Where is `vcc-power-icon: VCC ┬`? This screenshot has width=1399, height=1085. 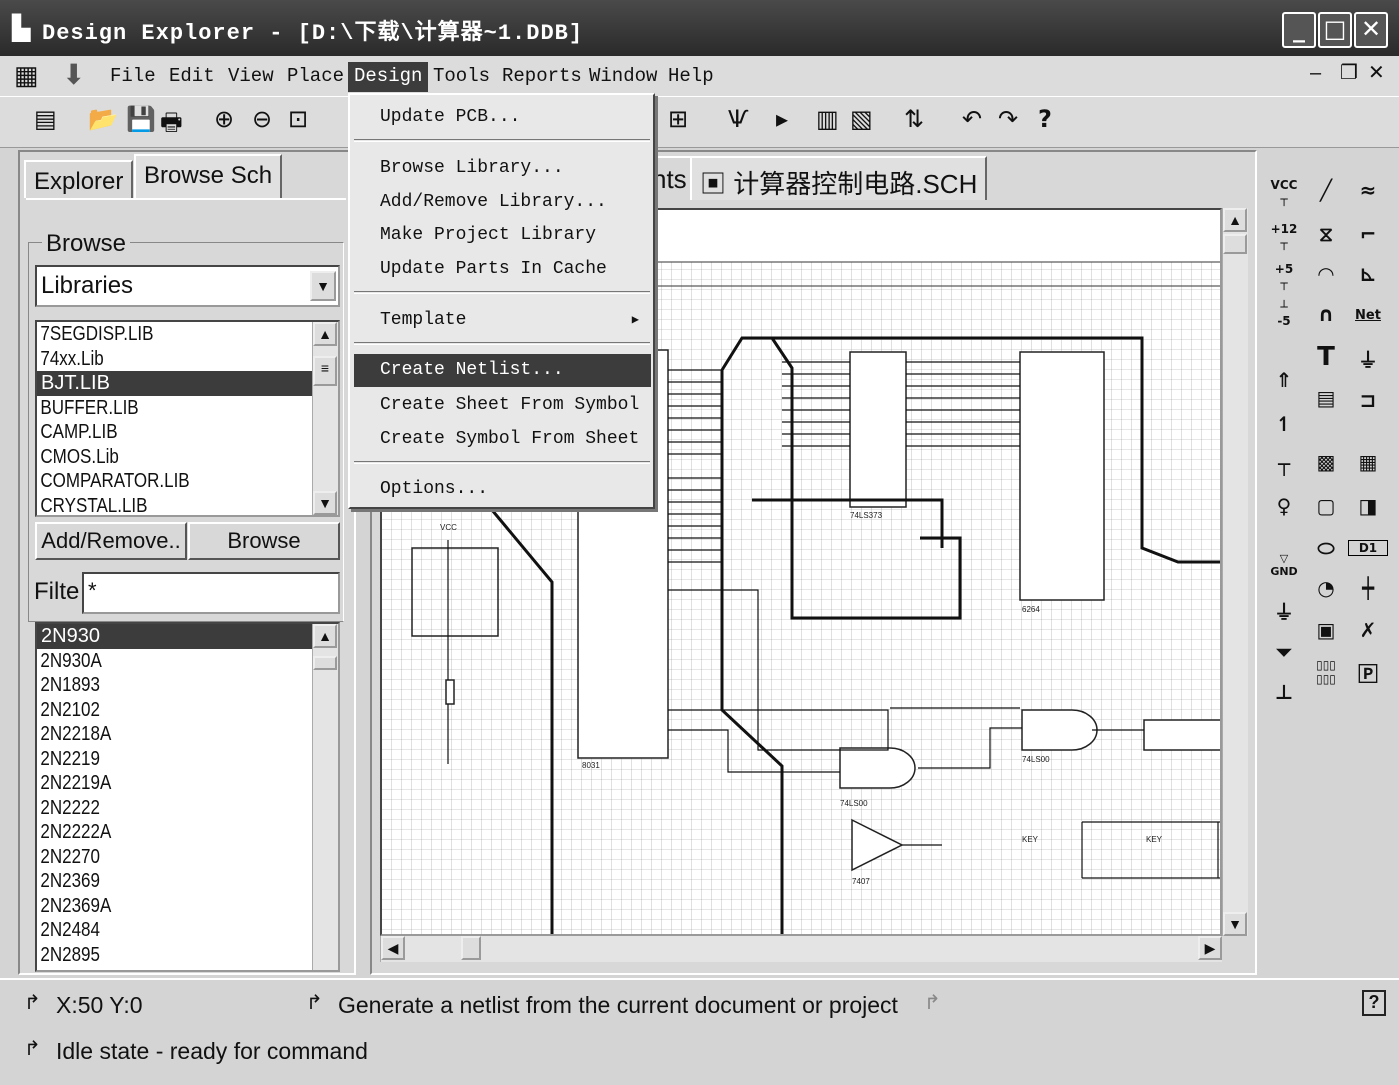
vcc-power-icon: VCC ┬ is located at coordinates (1284, 192).